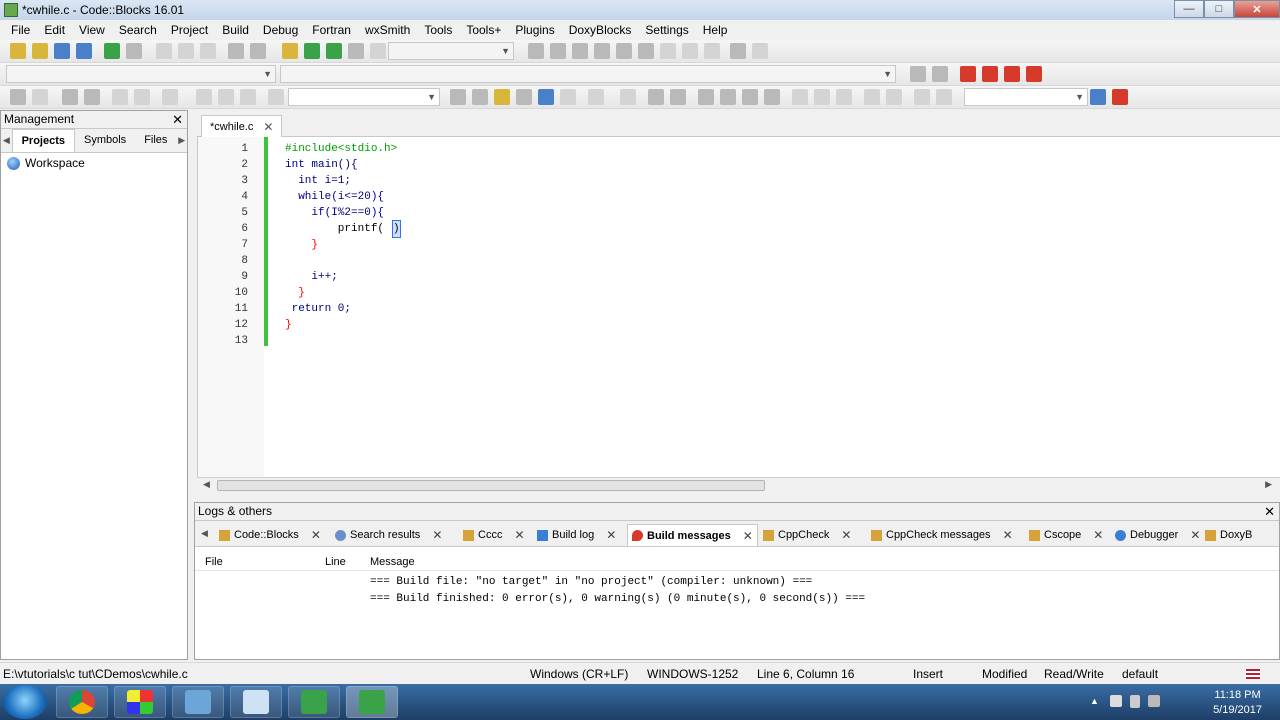  Describe the element at coordinates (226, 97) in the screenshot. I see `nav-dot-icon` at that location.